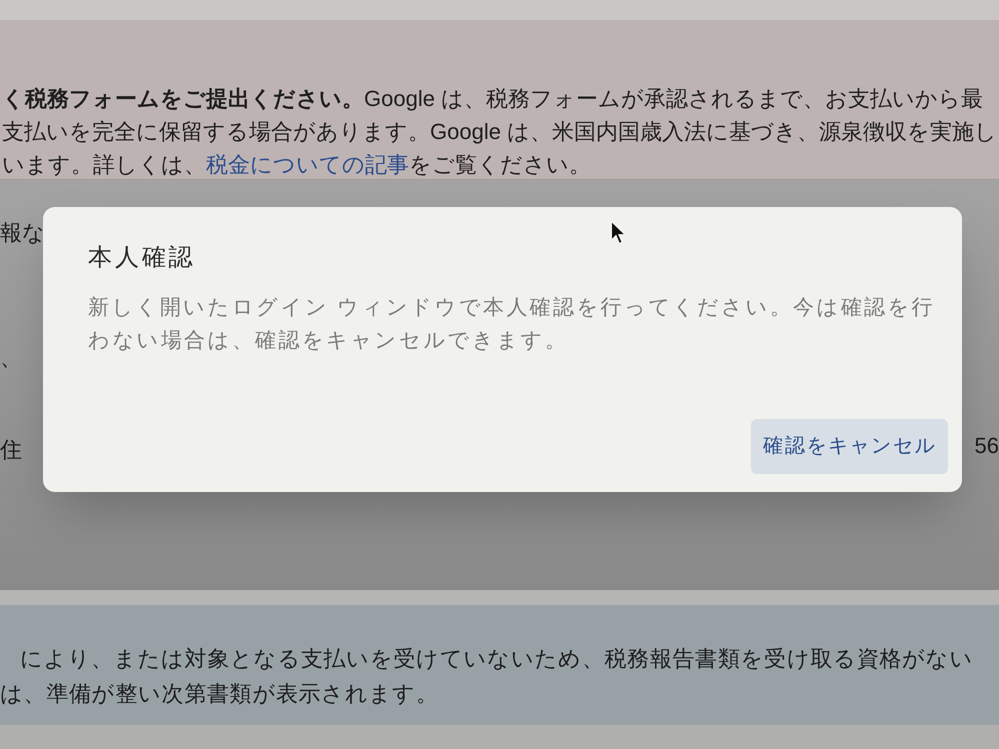 This screenshot has width=999, height=749. Describe the element at coordinates (307, 164) in the screenshot. I see `tax-article-link: 税金についての記事` at that location.